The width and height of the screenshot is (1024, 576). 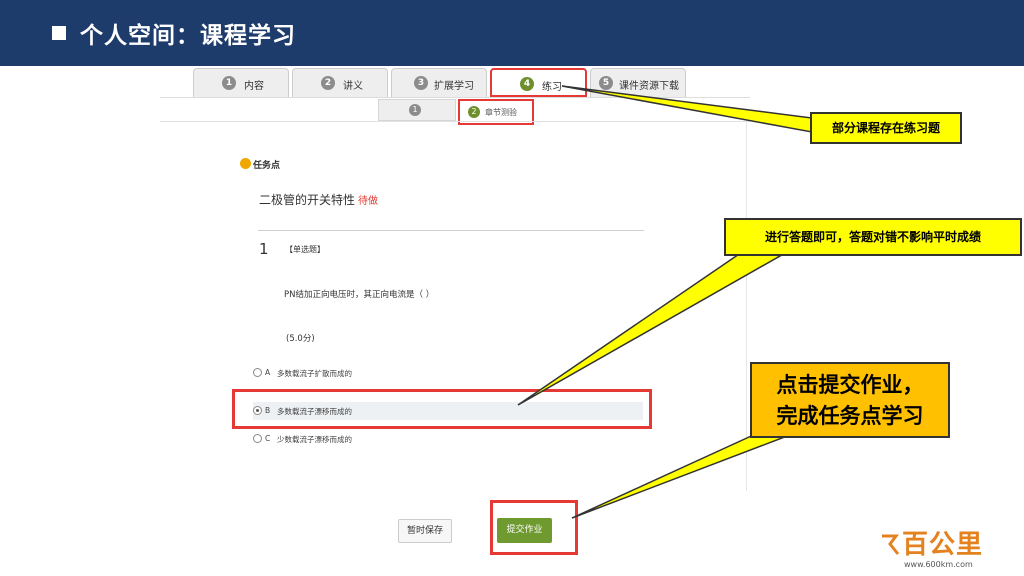 What do you see at coordinates (850, 385) in the screenshot?
I see `submit-callout-line1: 点击提交作业，` at bounding box center [850, 385].